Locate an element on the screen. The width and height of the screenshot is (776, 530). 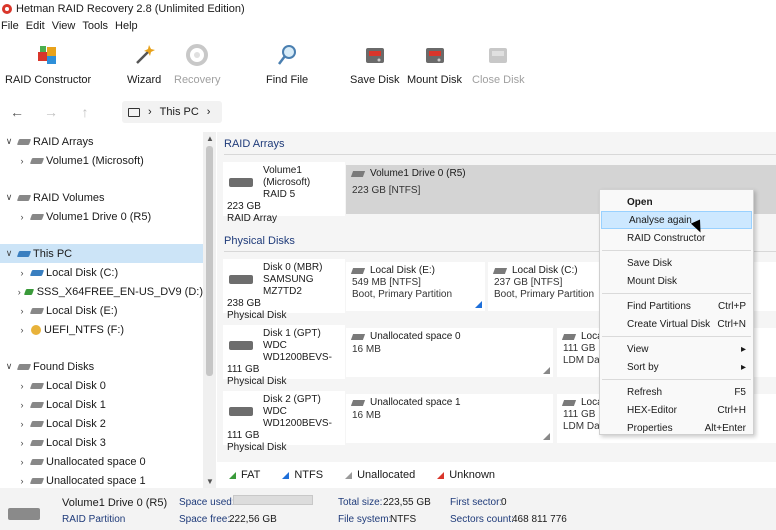
recovery-button: Recovery is located at coordinates (197, 64).